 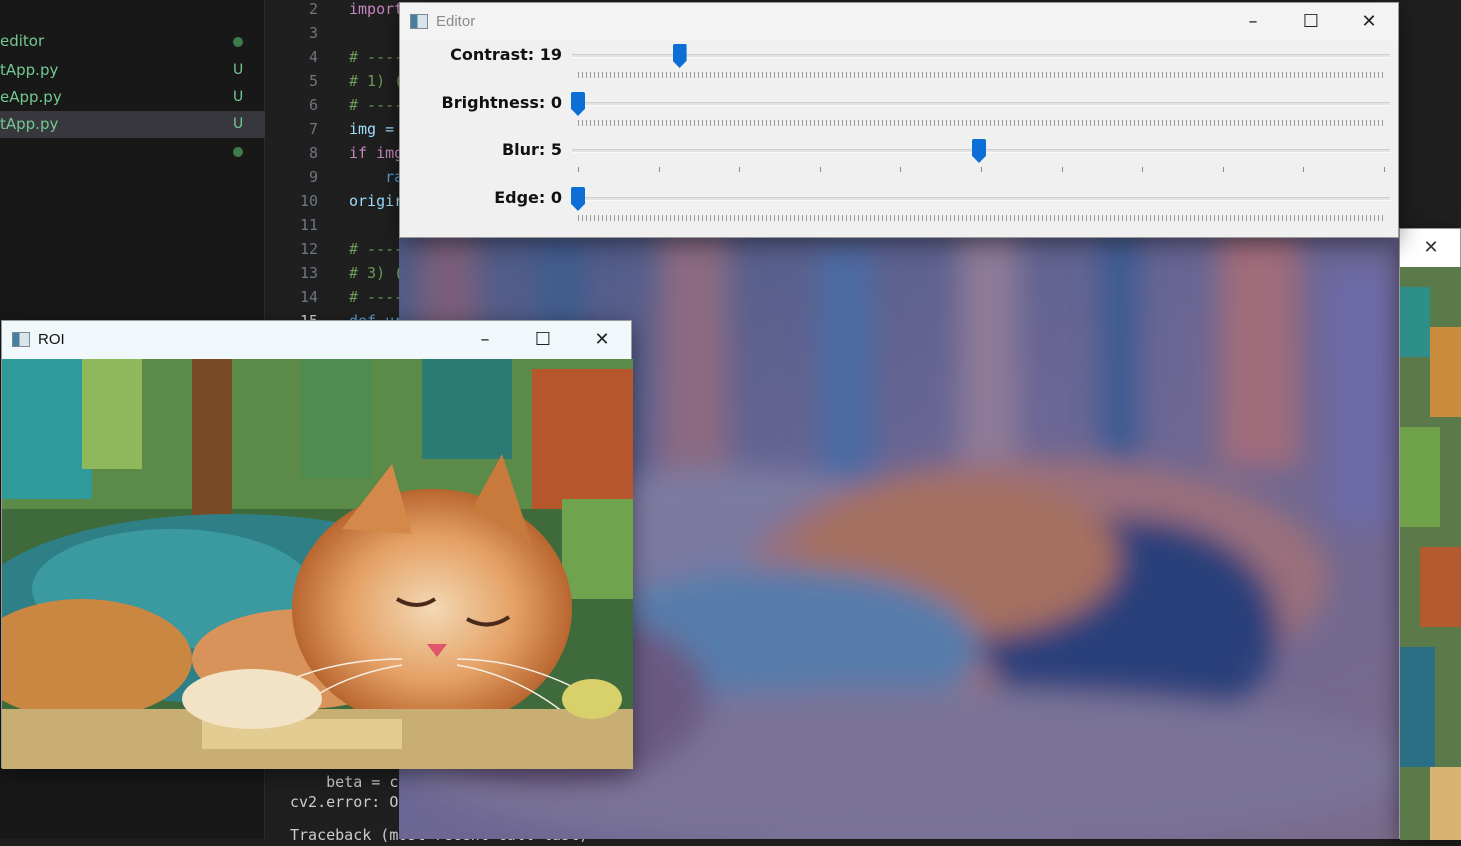 What do you see at coordinates (308, 273) in the screenshot?
I see `line-number: 13` at bounding box center [308, 273].